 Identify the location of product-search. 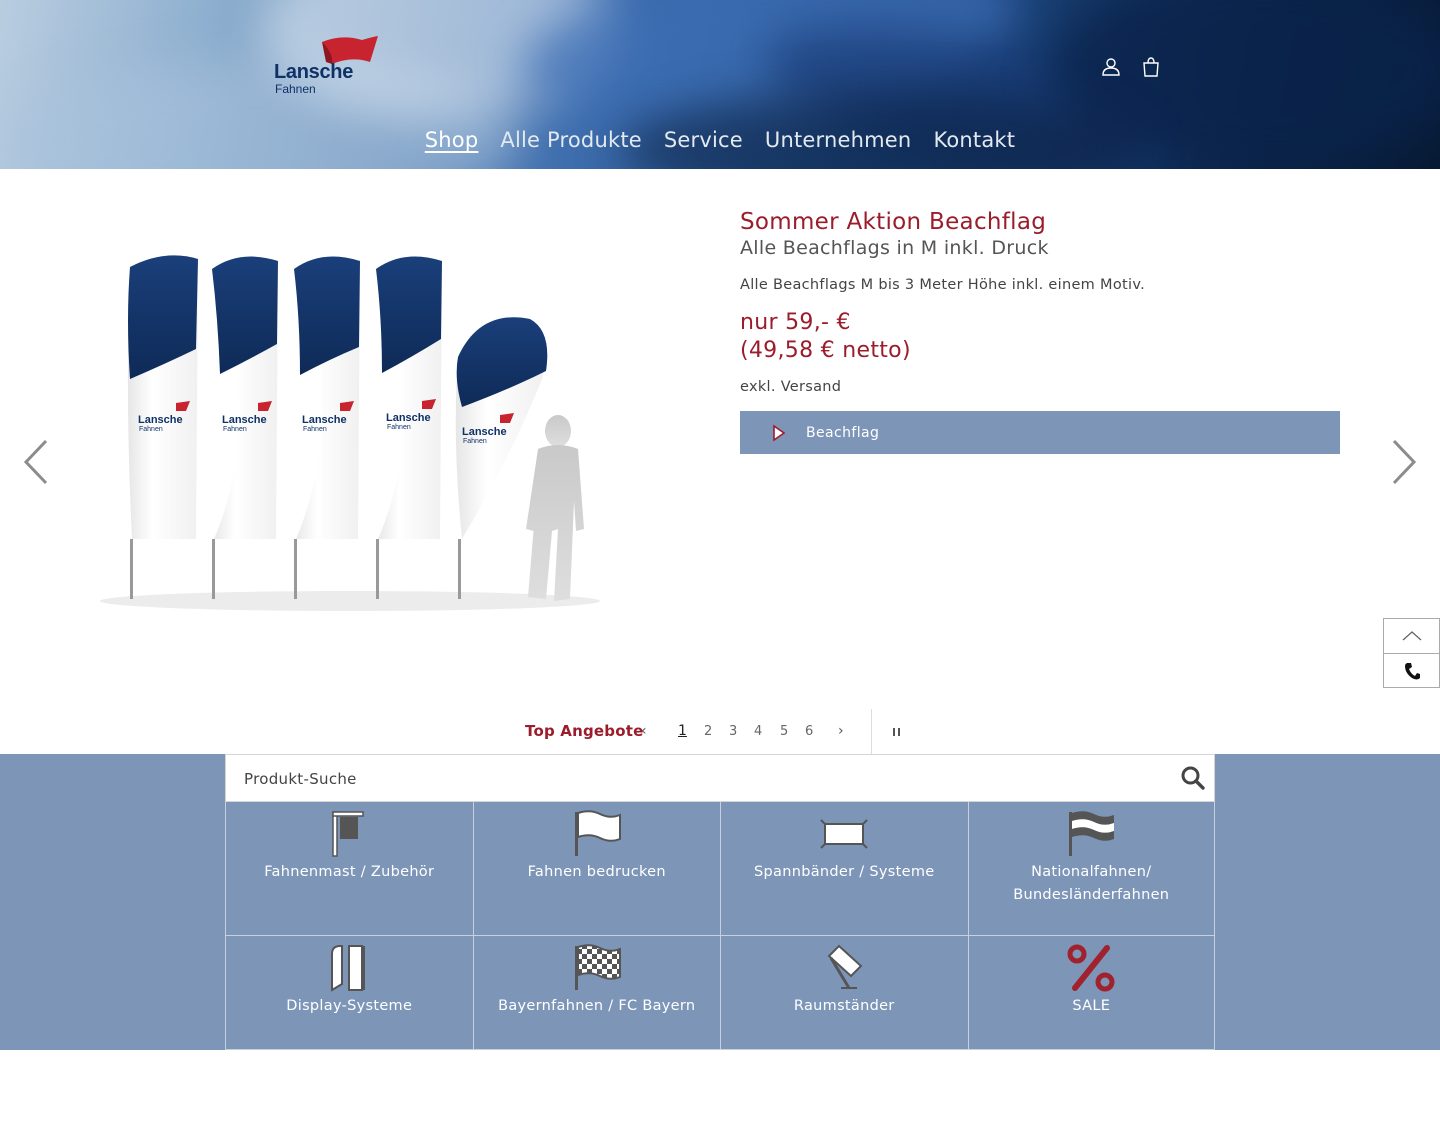
(720, 778).